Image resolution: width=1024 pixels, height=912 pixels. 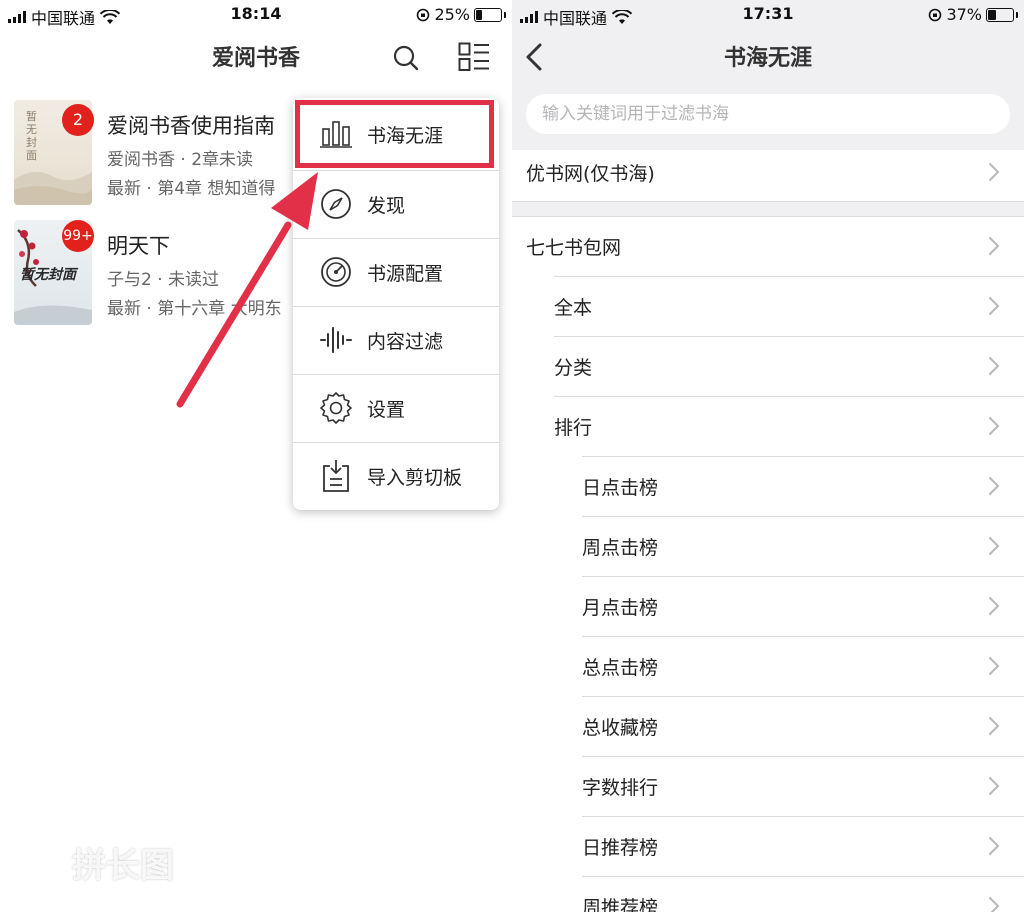 I want to click on list-item-label: 日推荐榜, so click(x=620, y=848).